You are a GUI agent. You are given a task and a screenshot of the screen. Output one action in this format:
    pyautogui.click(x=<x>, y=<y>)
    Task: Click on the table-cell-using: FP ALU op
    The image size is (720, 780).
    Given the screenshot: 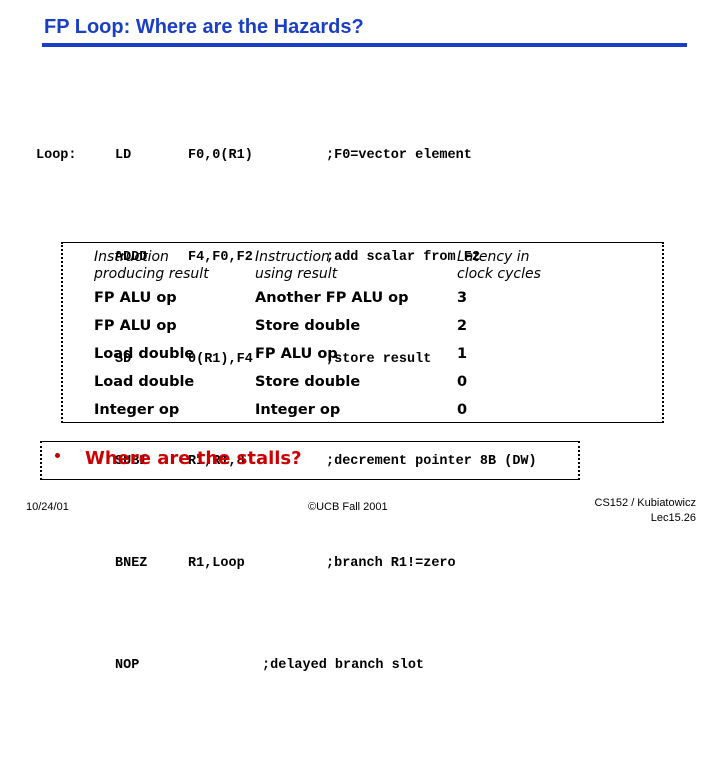 What is the action you would take?
    pyautogui.click(x=296, y=354)
    